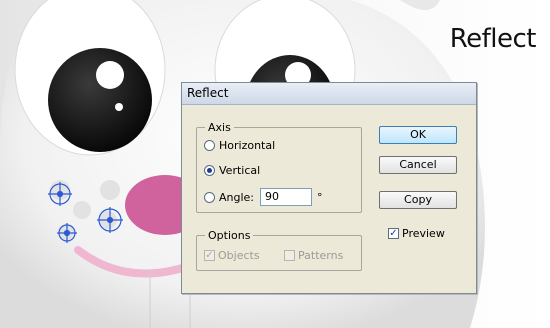  What do you see at coordinates (240, 170) in the screenshot?
I see `vertical-label: Vertical` at bounding box center [240, 170].